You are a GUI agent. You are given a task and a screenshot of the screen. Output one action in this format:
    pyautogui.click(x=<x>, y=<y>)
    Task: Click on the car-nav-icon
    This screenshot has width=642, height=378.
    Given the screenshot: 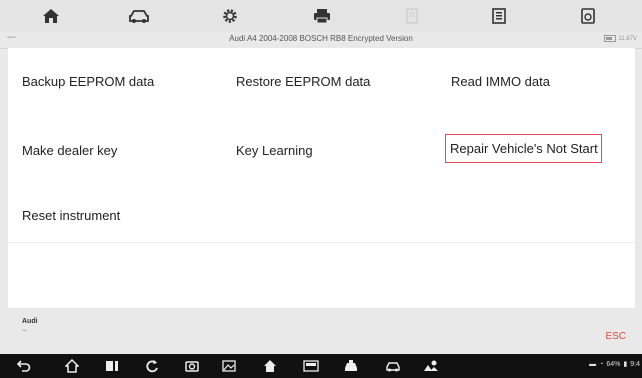 What is the action you would take?
    pyautogui.click(x=393, y=366)
    